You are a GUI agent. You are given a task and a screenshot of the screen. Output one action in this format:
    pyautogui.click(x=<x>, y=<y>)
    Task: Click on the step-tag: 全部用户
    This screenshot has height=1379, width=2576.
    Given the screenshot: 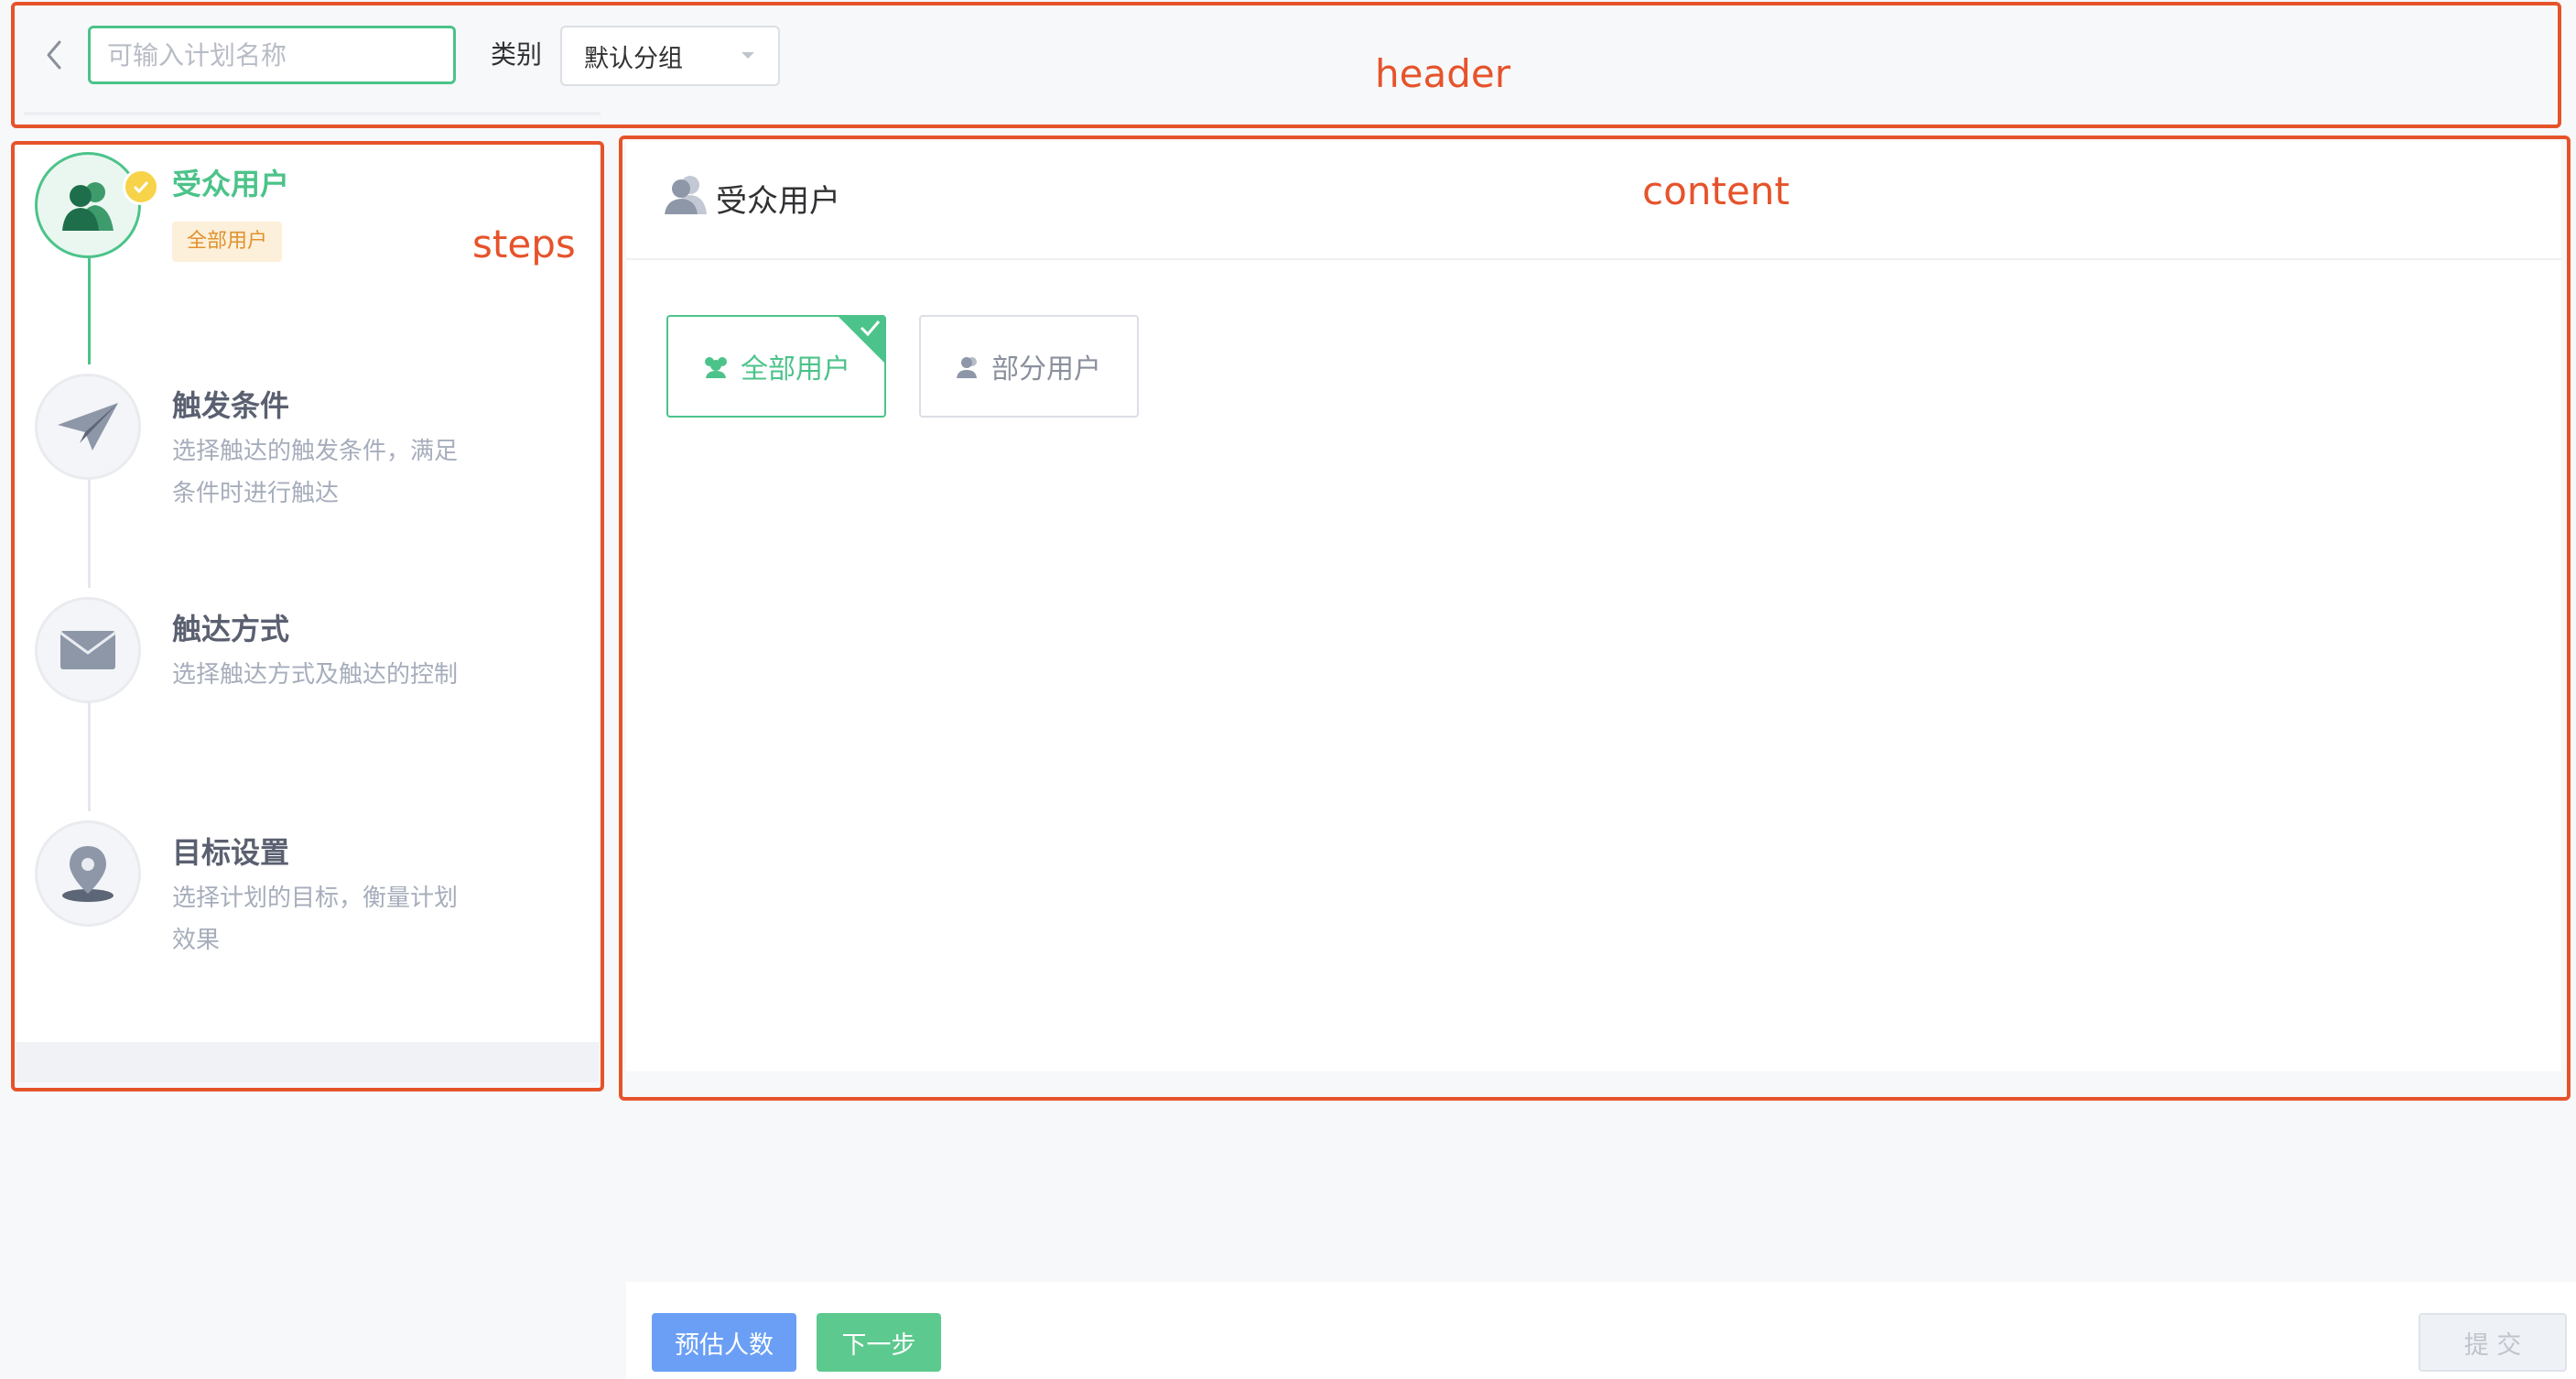 What is the action you would take?
    pyautogui.click(x=228, y=242)
    